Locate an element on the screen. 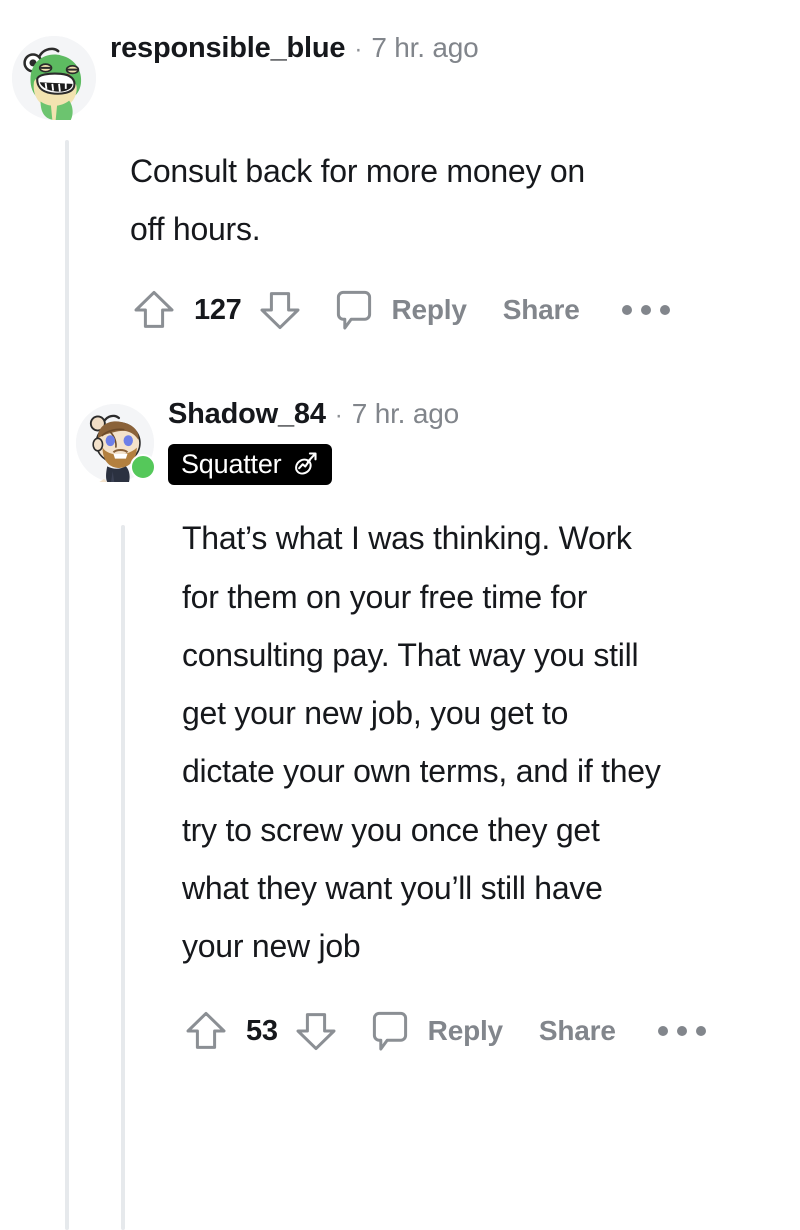  online-status-dot is located at coordinates (143, 467).